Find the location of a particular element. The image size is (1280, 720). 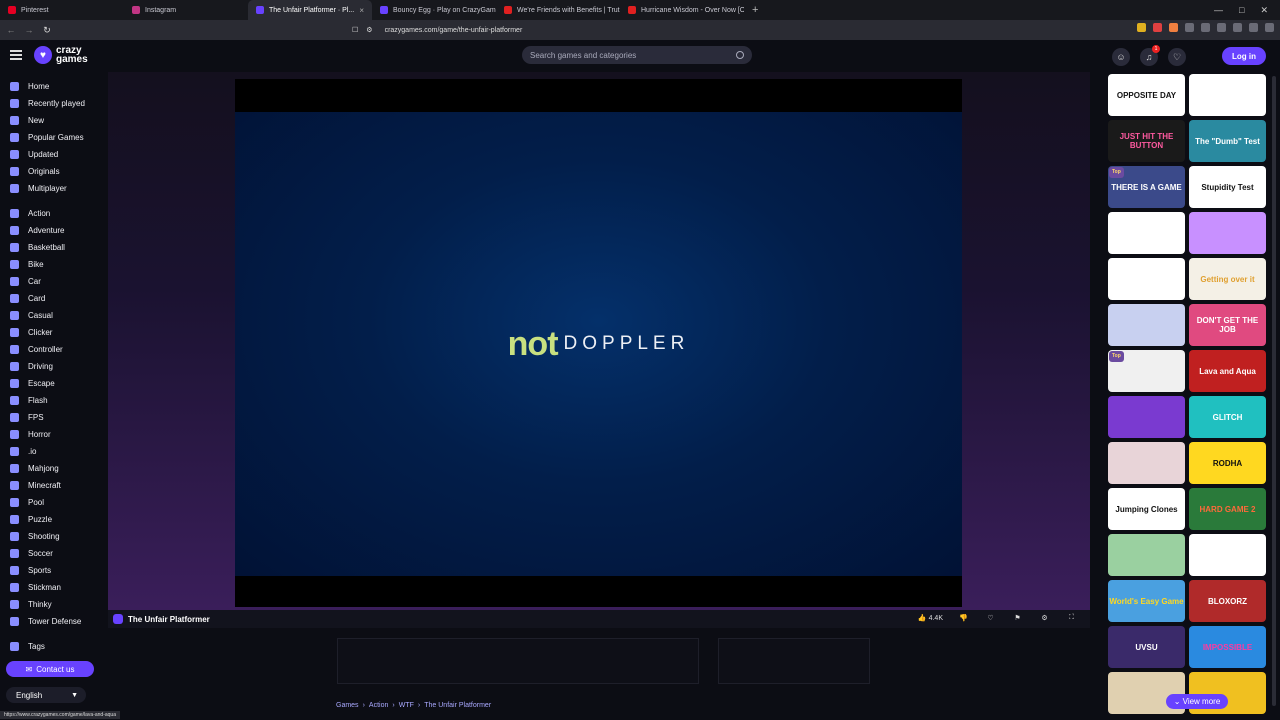

breadcrumb-item: The Unfair Platformer is located at coordinates (457, 705).